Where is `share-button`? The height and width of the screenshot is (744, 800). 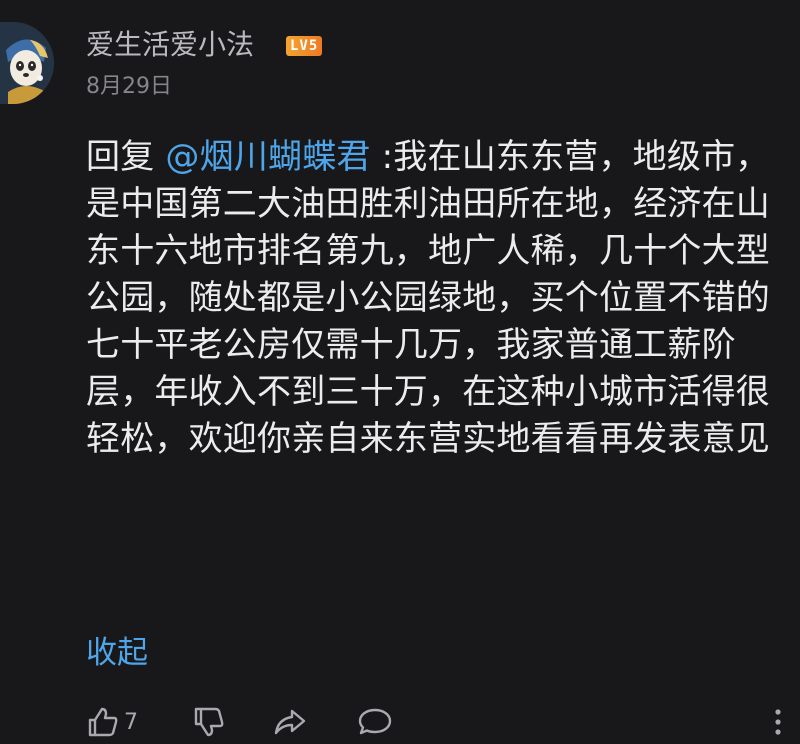
share-button is located at coordinates (290, 722).